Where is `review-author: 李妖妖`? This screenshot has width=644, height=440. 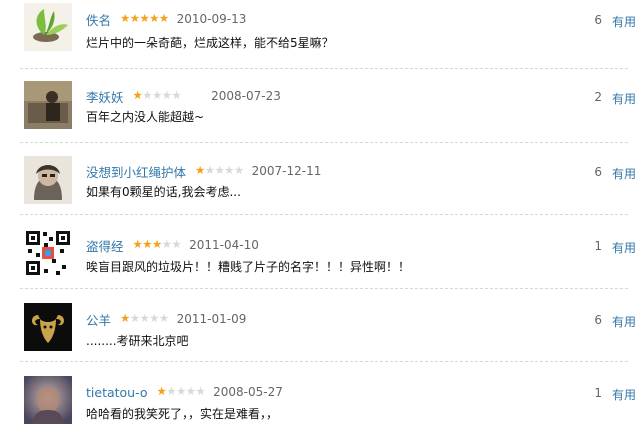
review-author: 李妖妖 is located at coordinates (105, 96).